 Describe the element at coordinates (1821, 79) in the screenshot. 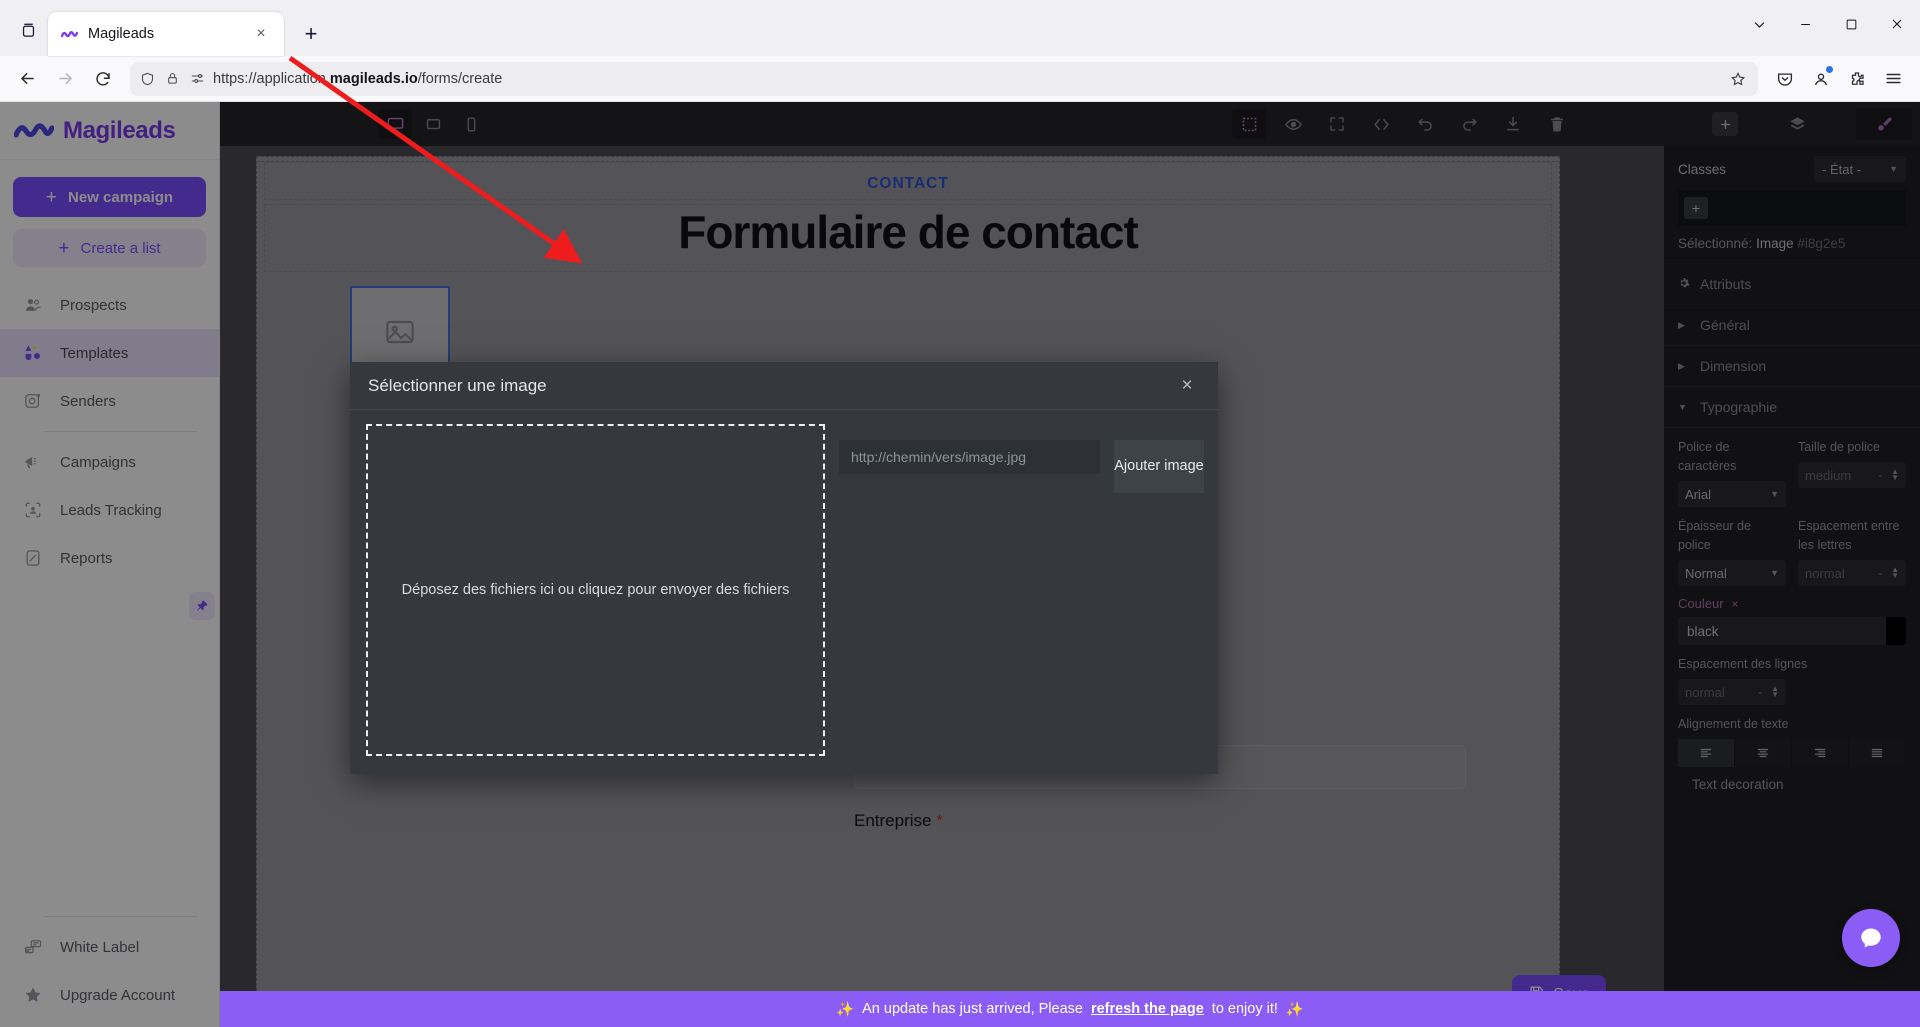

I see `account-icon` at that location.